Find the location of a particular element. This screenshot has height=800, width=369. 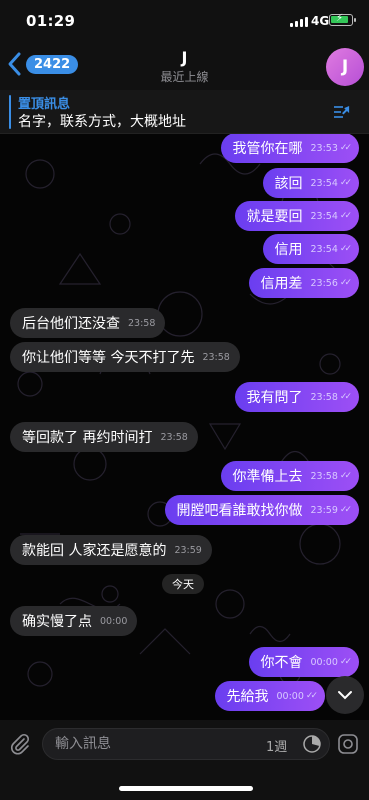

outgoing-message: 該回 23:54 ✓✓ is located at coordinates (310, 183).